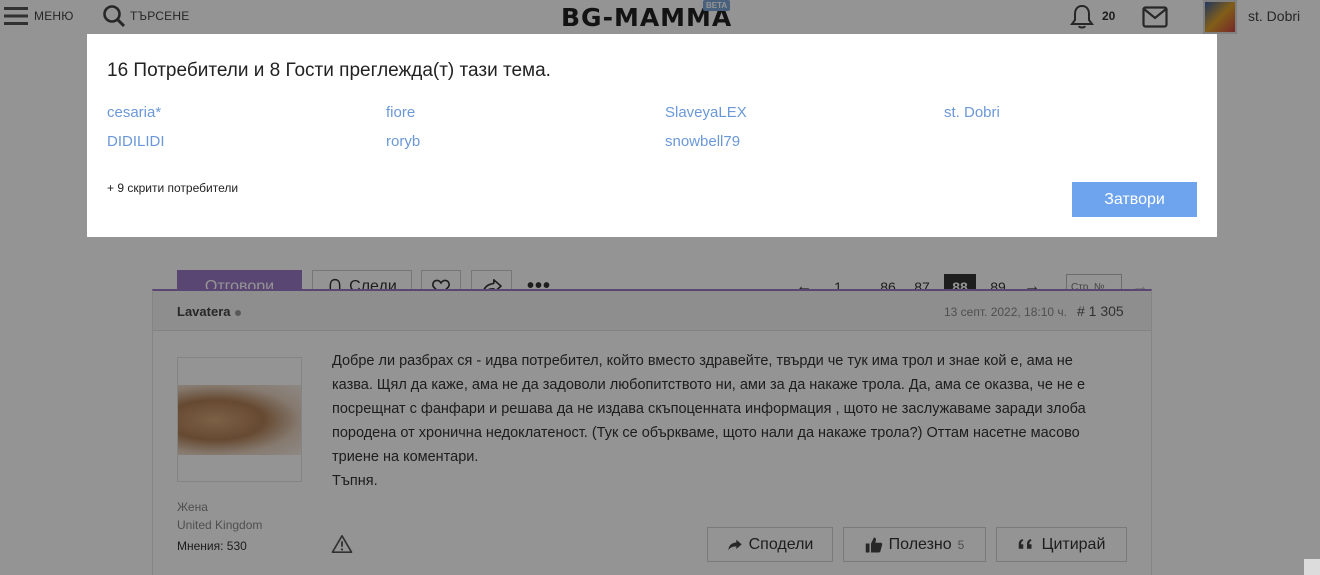 The height and width of the screenshot is (575, 1320). Describe the element at coordinates (804, 142) in the screenshot. I see `user-link: snowbell79` at that location.